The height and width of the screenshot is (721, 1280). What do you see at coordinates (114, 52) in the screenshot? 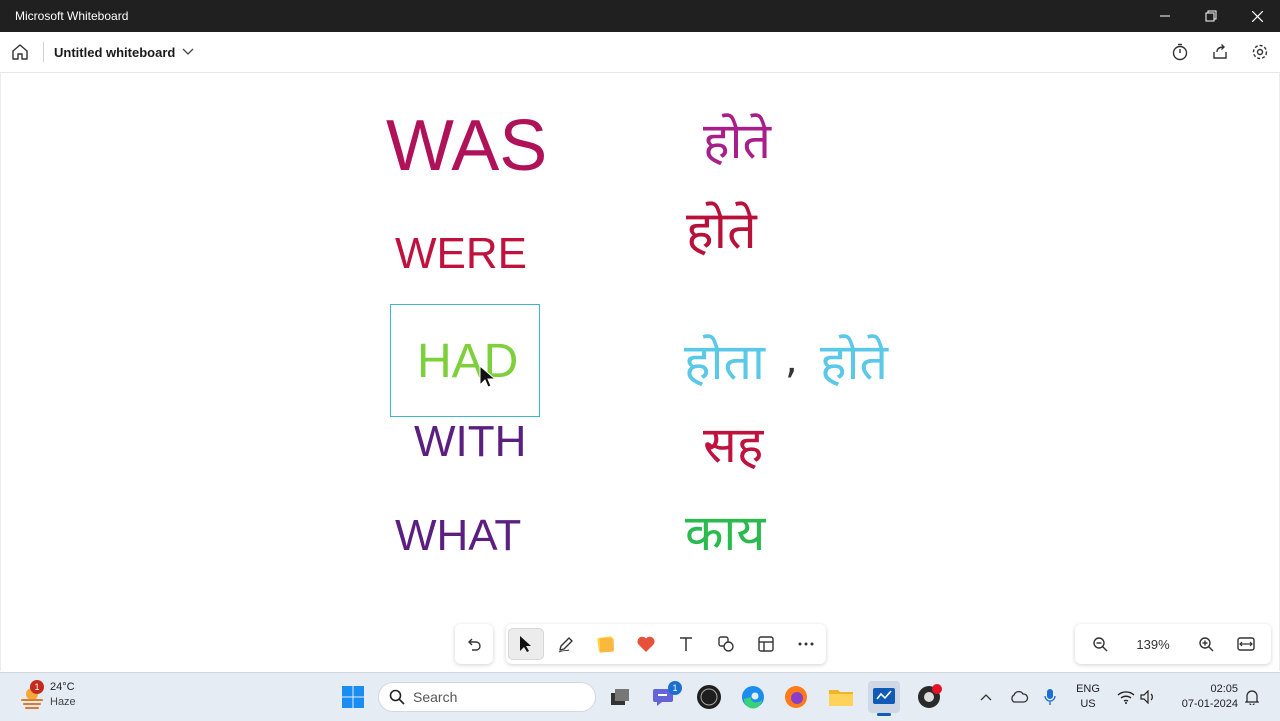
I see `board-title: Untitled whiteboard` at bounding box center [114, 52].